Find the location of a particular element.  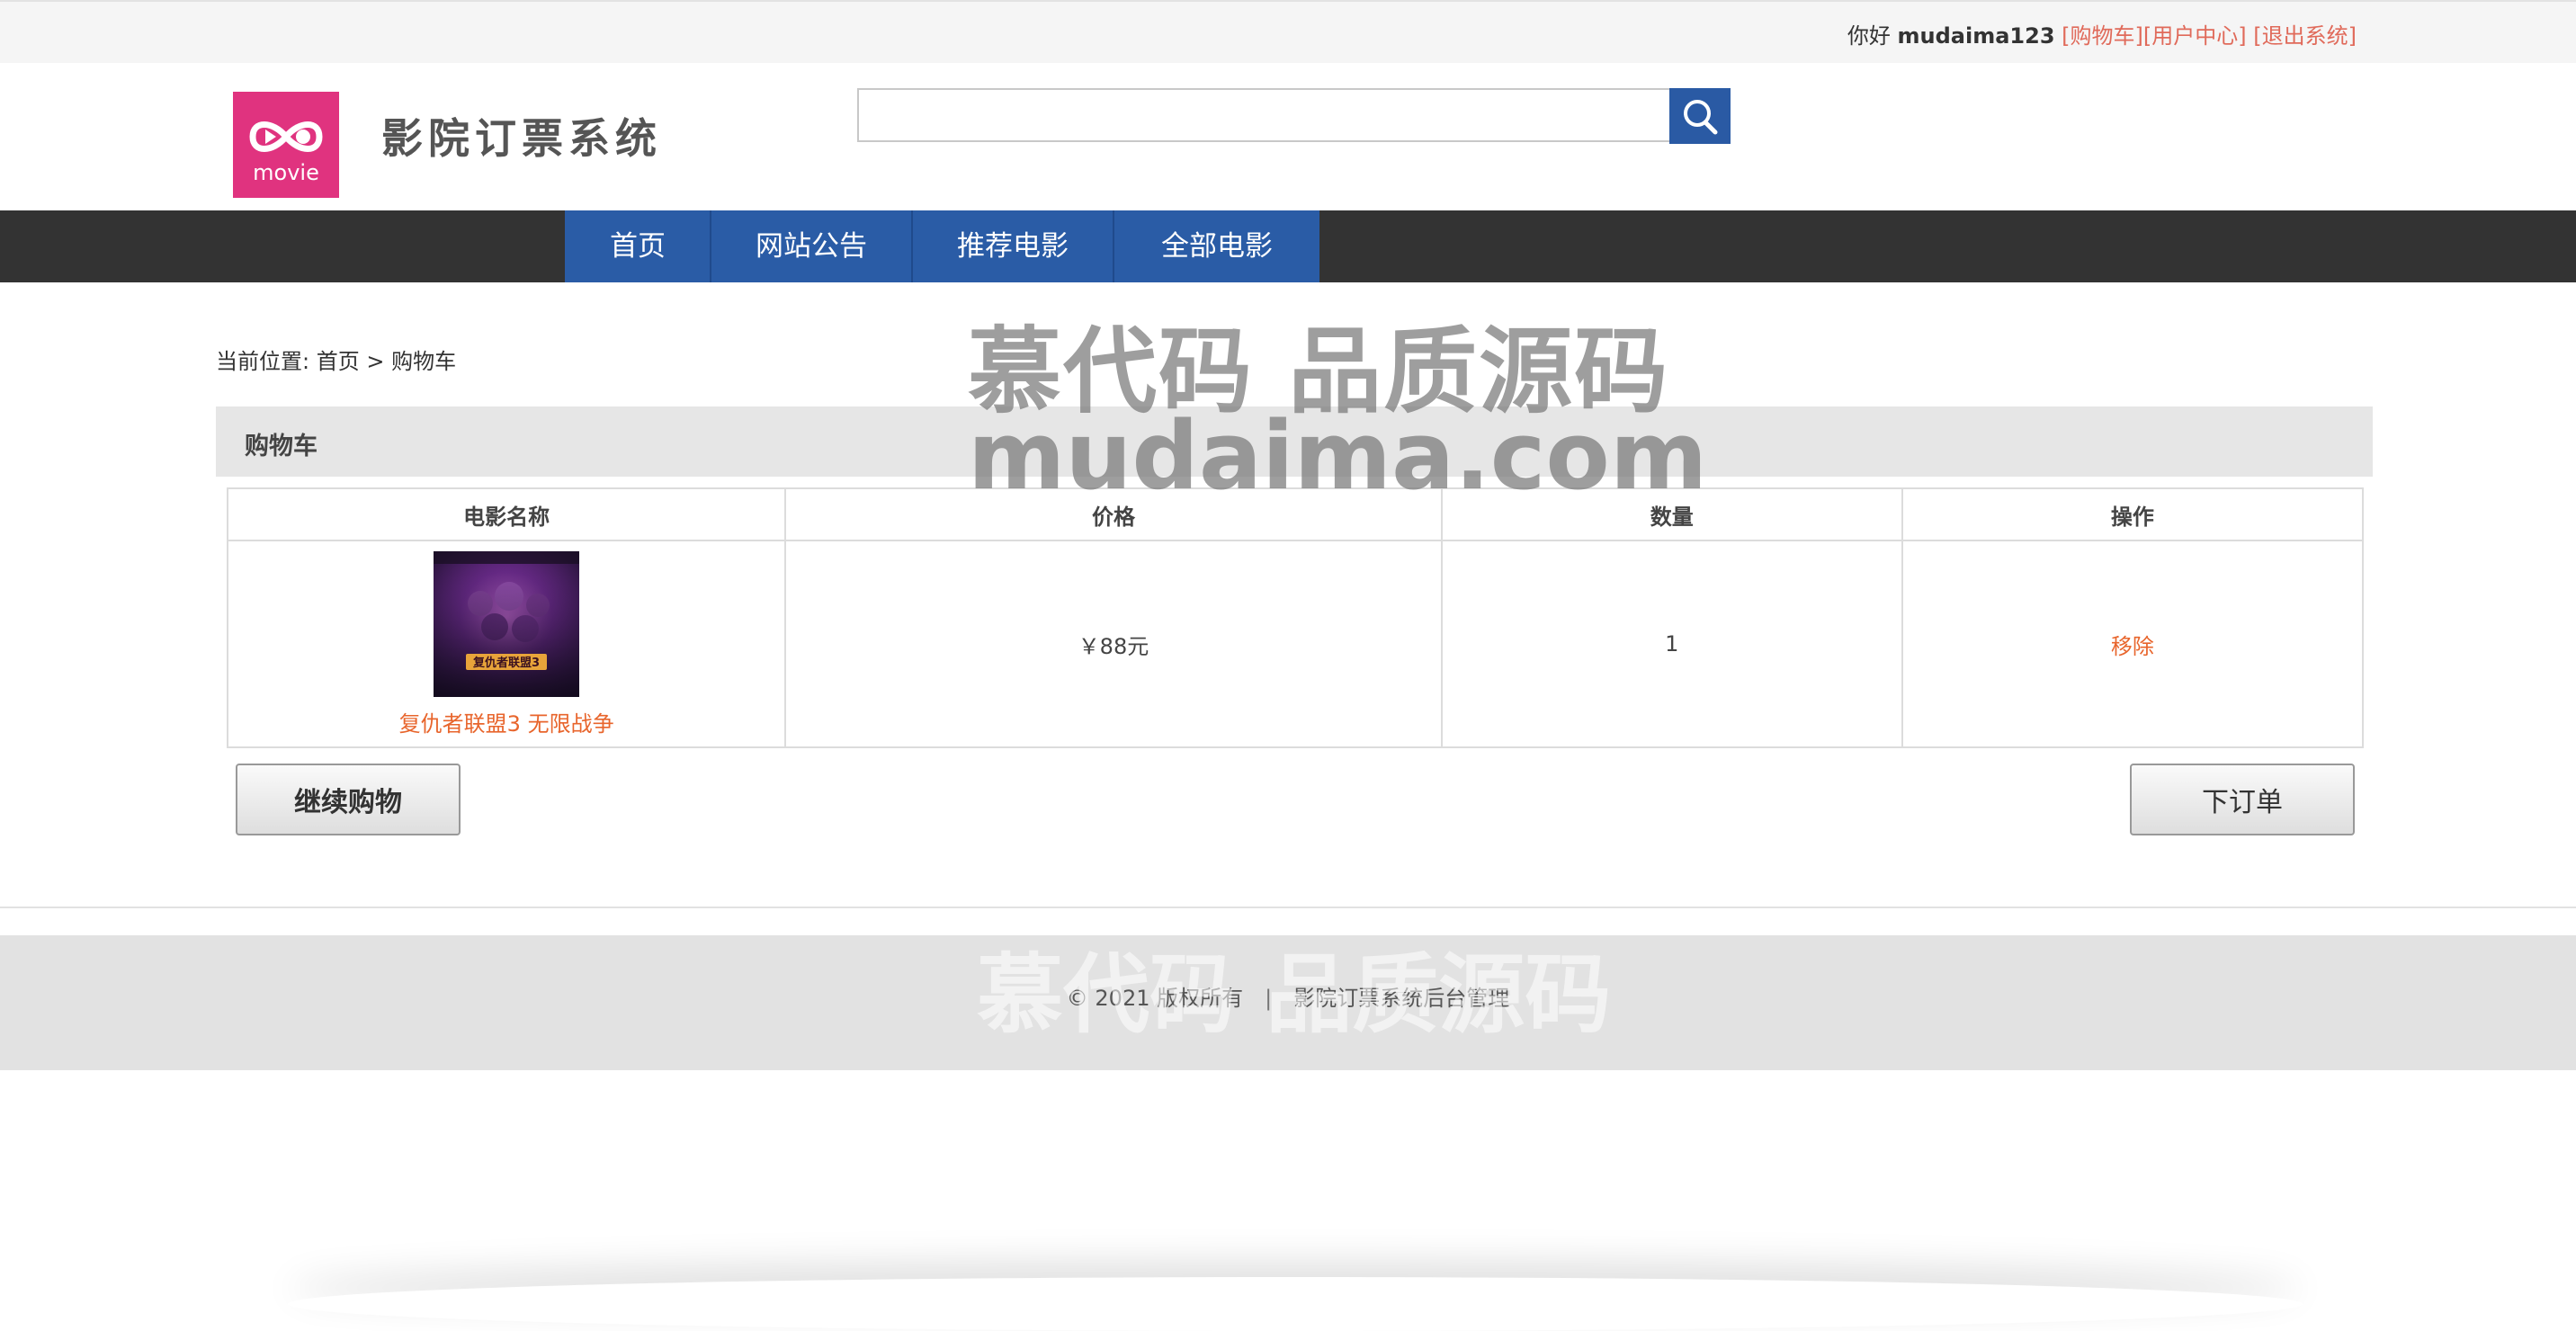

site-logo: movie is located at coordinates (286, 145).